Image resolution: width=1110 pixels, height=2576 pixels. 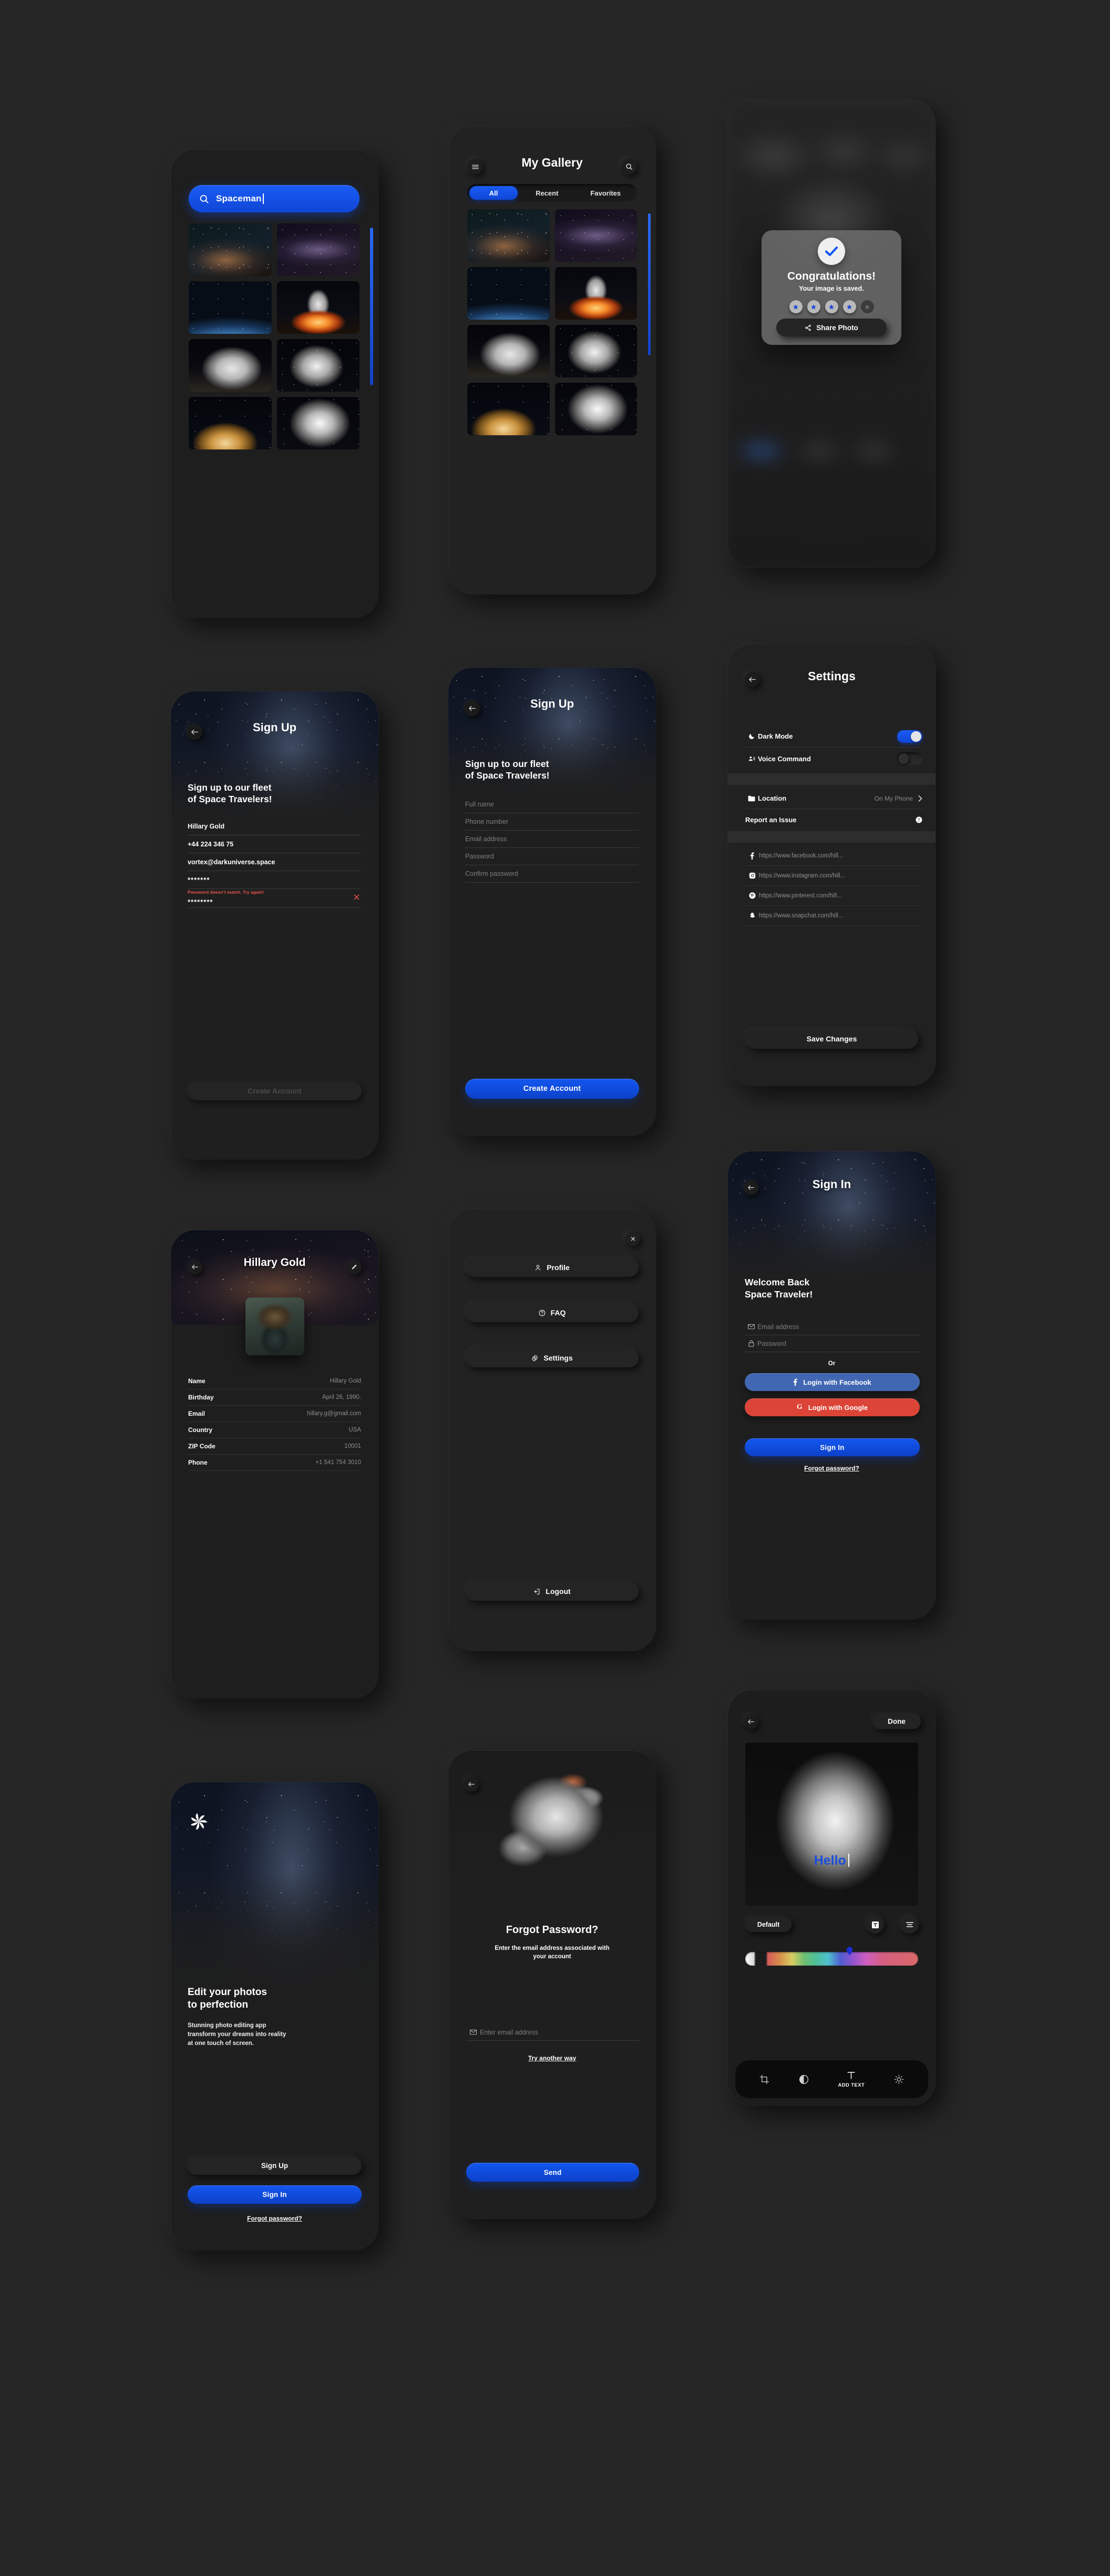 I want to click on voice-command-toggle, so click(x=909, y=758).